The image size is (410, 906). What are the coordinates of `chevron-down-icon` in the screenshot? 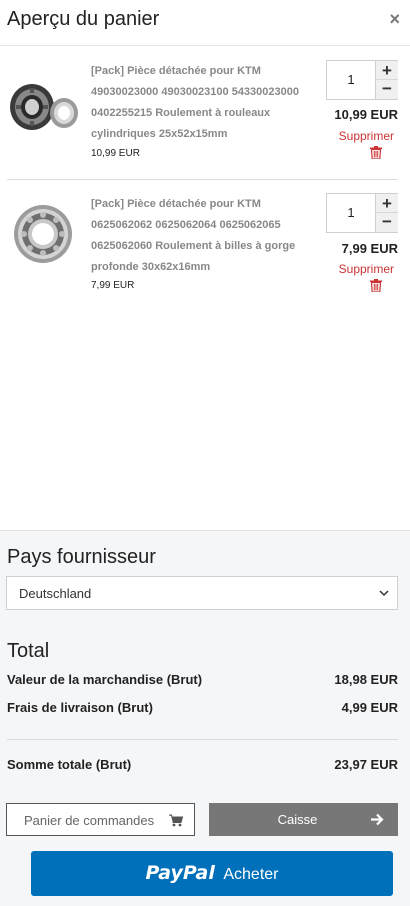 It's located at (384, 593).